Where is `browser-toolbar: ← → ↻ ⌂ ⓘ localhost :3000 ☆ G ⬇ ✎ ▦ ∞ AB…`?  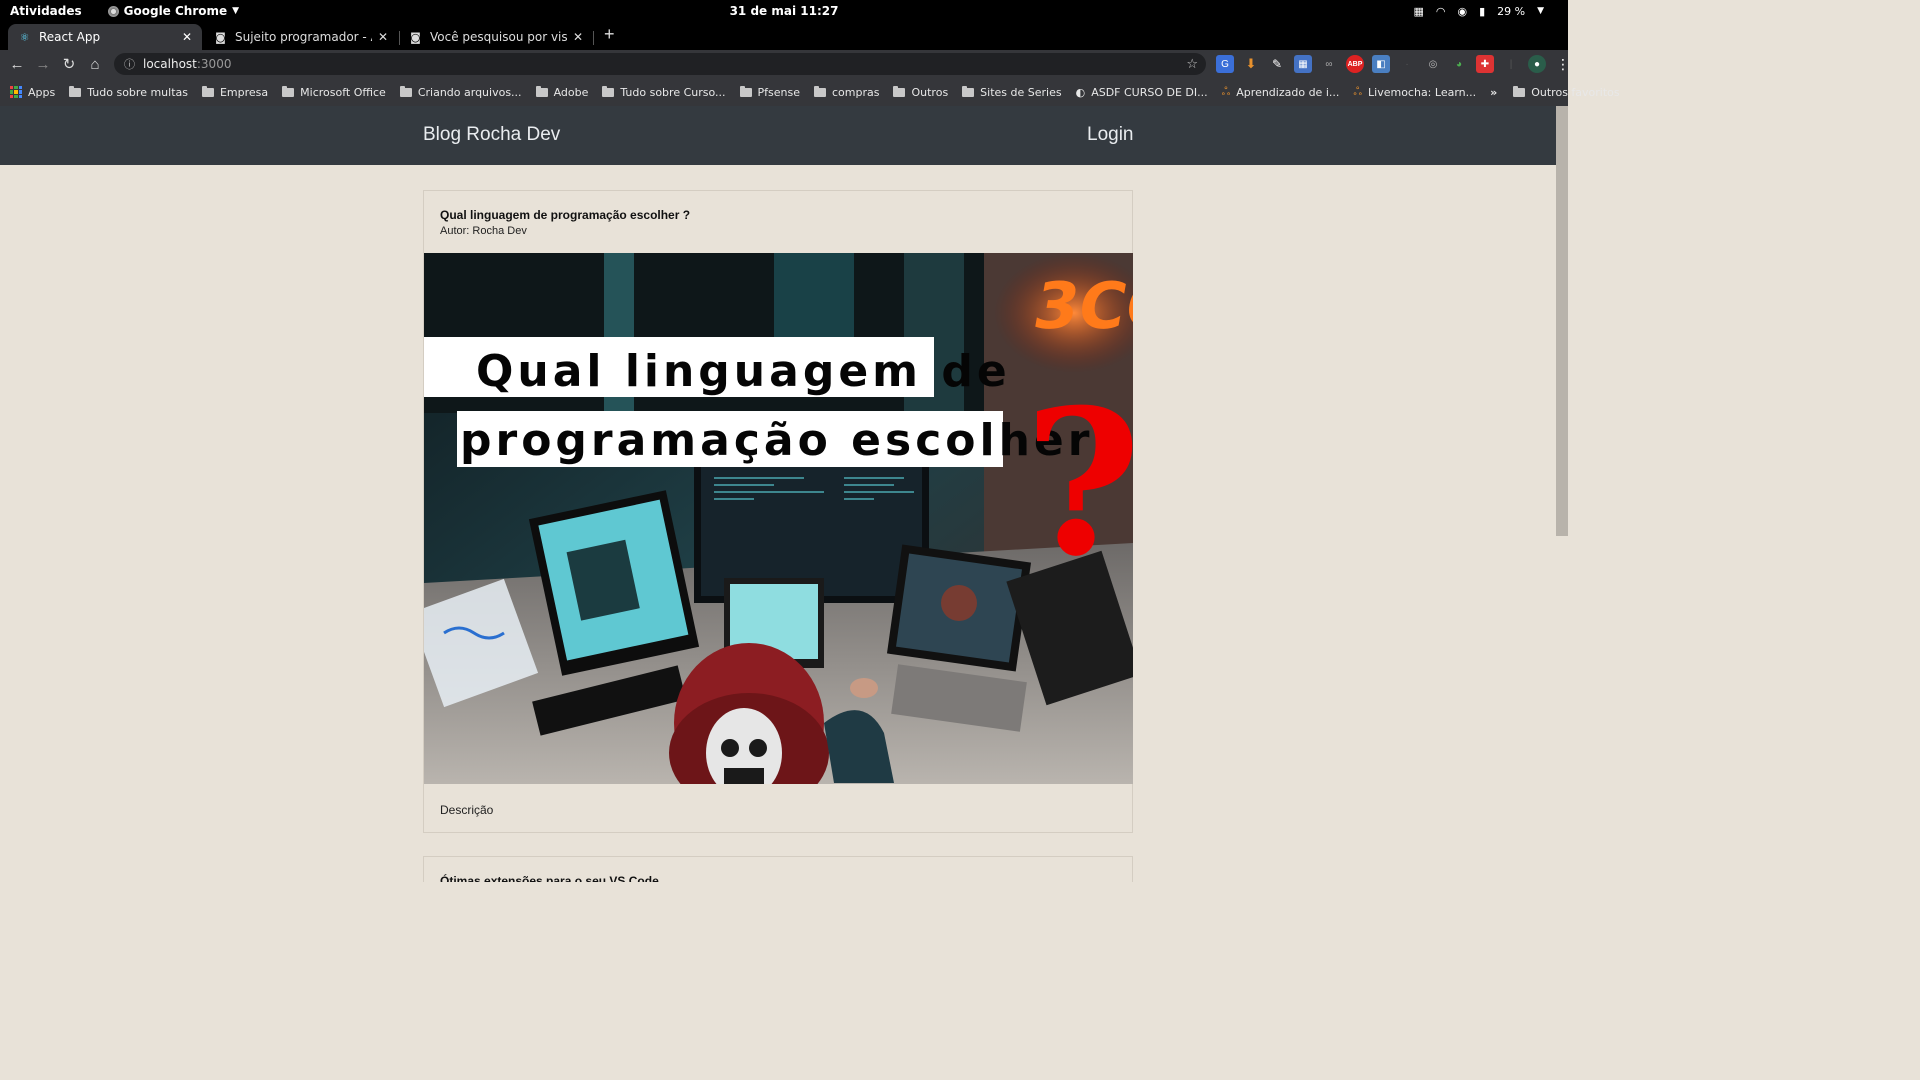
browser-toolbar: ← → ↻ ⌂ ⓘ localhost :3000 ☆ G ⬇ ✎ ▦ ∞ AB… is located at coordinates (785, 64).